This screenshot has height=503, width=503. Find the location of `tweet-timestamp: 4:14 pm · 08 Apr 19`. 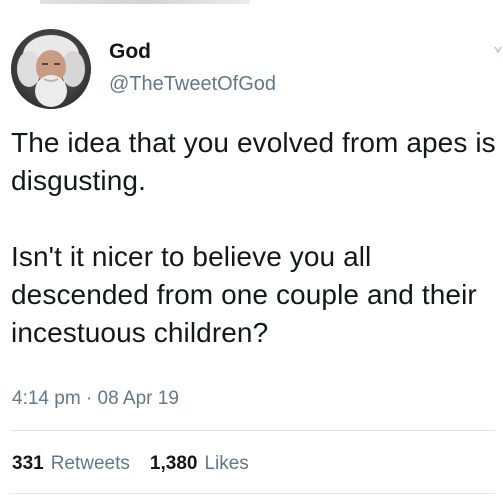

tweet-timestamp: 4:14 pm · 08 Apr 19 is located at coordinates (95, 399).